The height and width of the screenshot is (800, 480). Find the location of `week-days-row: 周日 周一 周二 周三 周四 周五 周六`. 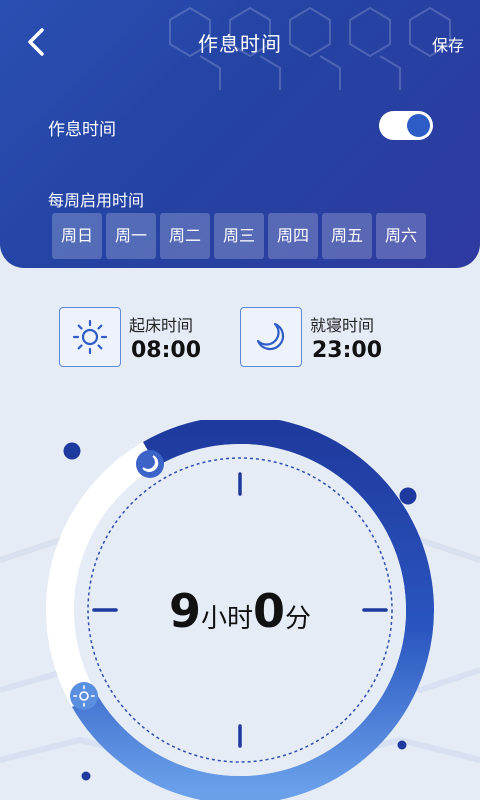

week-days-row: 周日 周一 周二 周三 周四 周五 周六 is located at coordinates (239, 236).